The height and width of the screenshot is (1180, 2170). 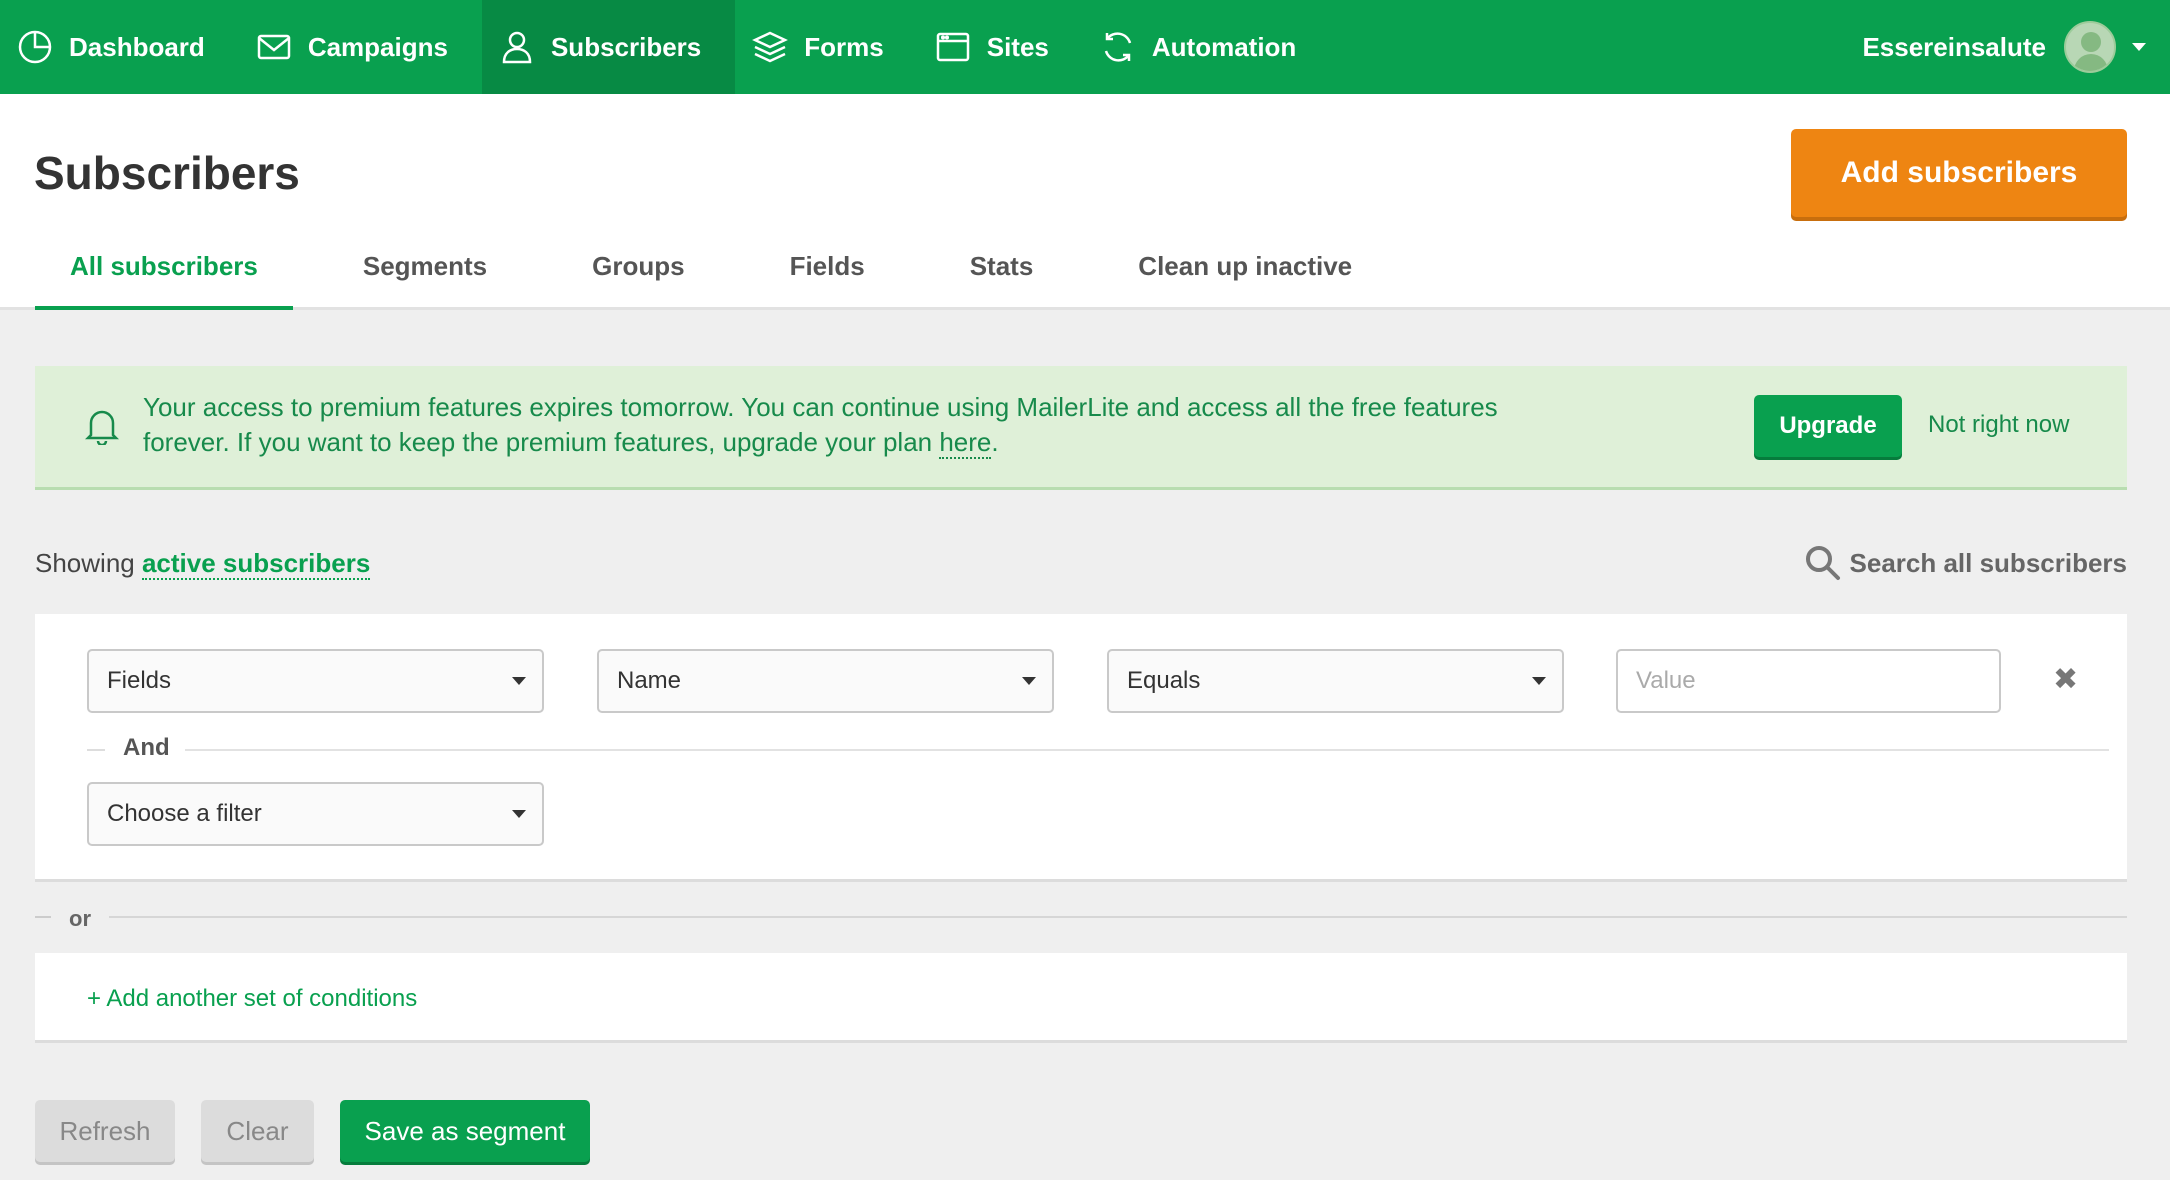 I want to click on search-all-label: Search all subscribers, so click(x=1988, y=562).